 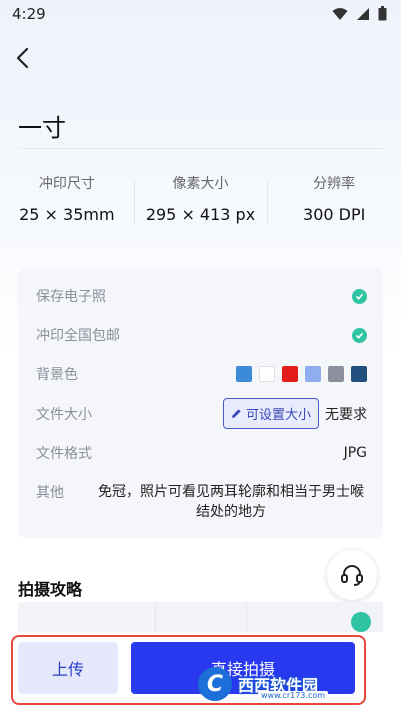 What do you see at coordinates (50, 493) in the screenshot?
I see `row-label: 其他` at bounding box center [50, 493].